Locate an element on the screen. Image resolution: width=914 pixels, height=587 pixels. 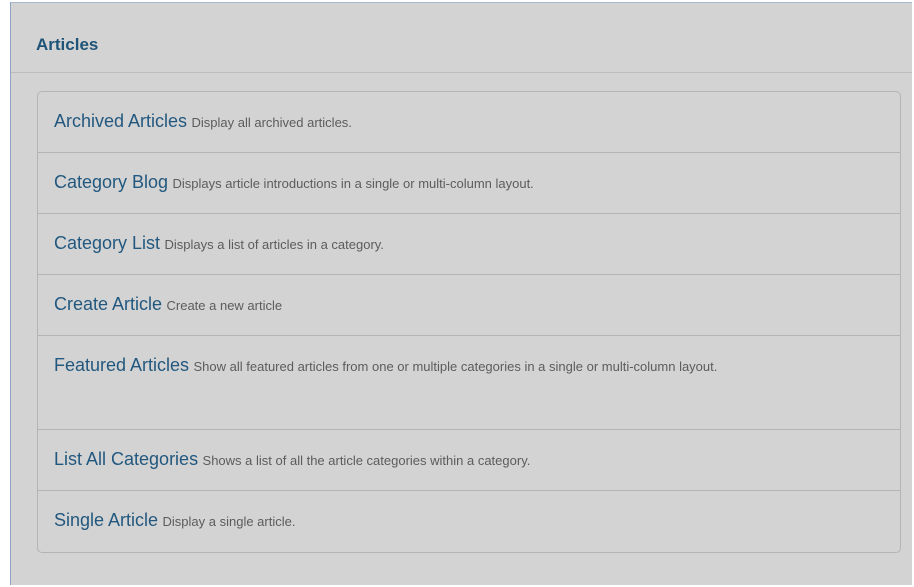
item-title: Featured Articles is located at coordinates (121, 365).